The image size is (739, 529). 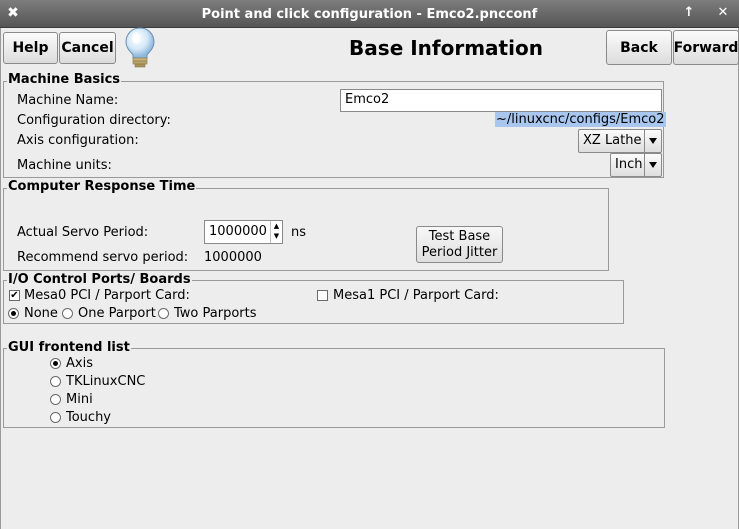 What do you see at coordinates (55, 363) in the screenshot?
I see `gui-axis-radio` at bounding box center [55, 363].